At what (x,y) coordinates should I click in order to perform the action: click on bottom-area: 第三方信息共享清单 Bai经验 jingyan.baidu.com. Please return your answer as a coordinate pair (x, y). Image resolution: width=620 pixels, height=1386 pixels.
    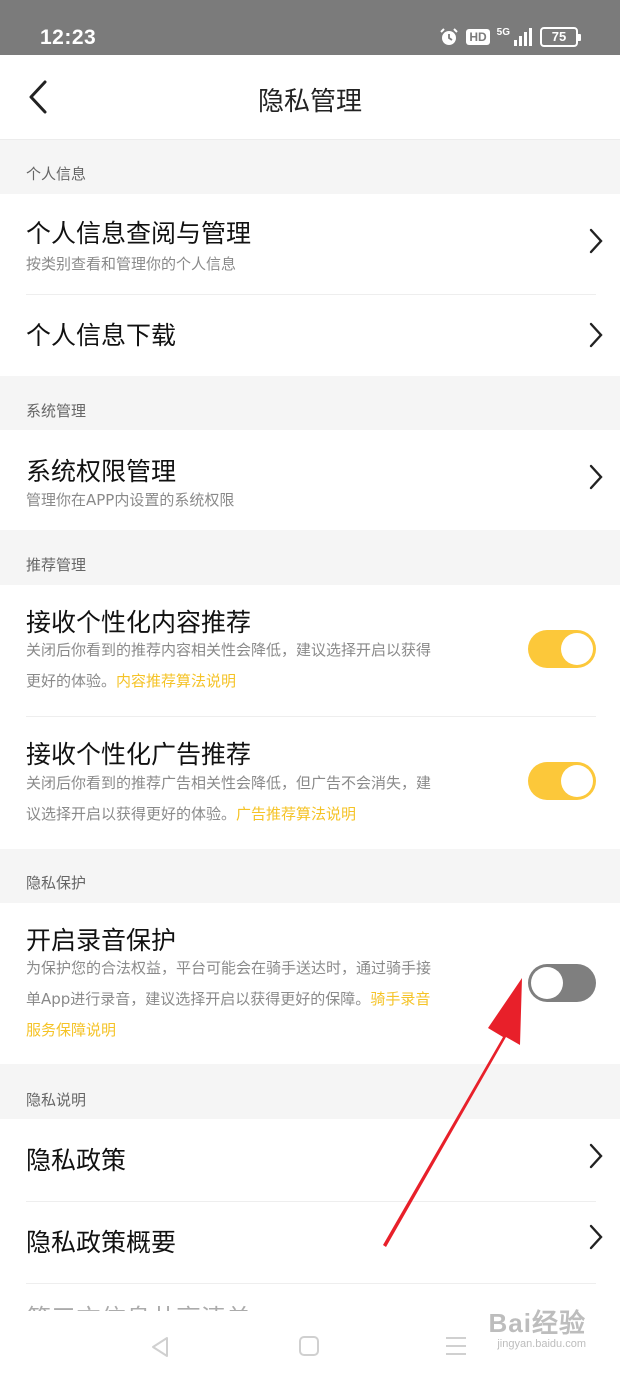
    Looking at the image, I should click on (310, 1334).